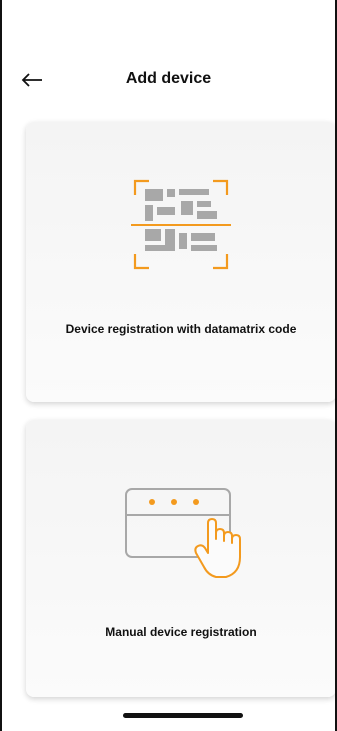 This screenshot has width=337, height=731. I want to click on manual-entry-hand-icon, so click(183, 533).